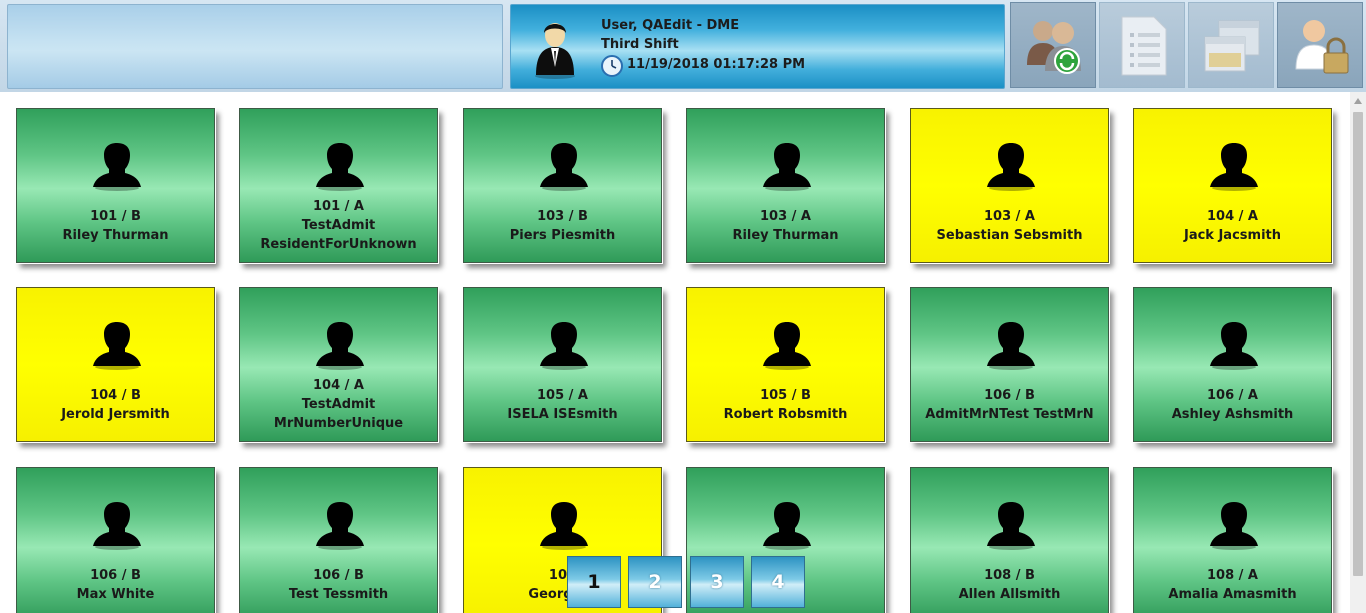 Image resolution: width=1366 pixels, height=613 pixels. What do you see at coordinates (716, 64) in the screenshot?
I see `datetime-label: 11/19/2018 01:17:28 PM` at bounding box center [716, 64].